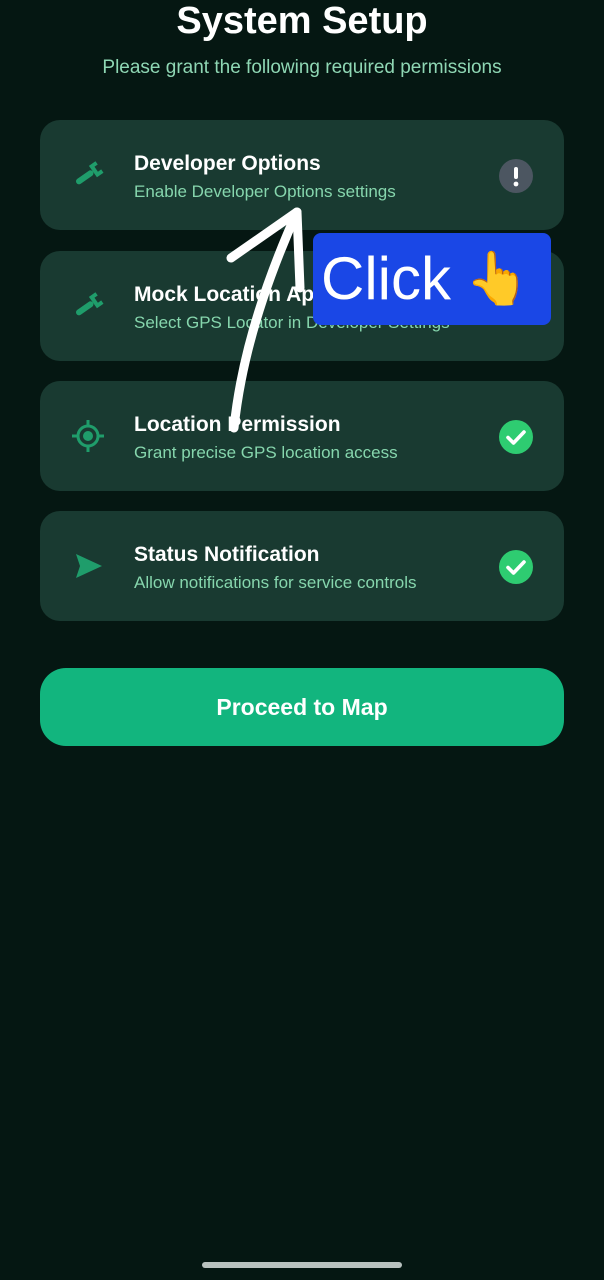 This screenshot has height=1280, width=604. Describe the element at coordinates (237, 424) in the screenshot. I see `permission-title: Location Permission` at that location.